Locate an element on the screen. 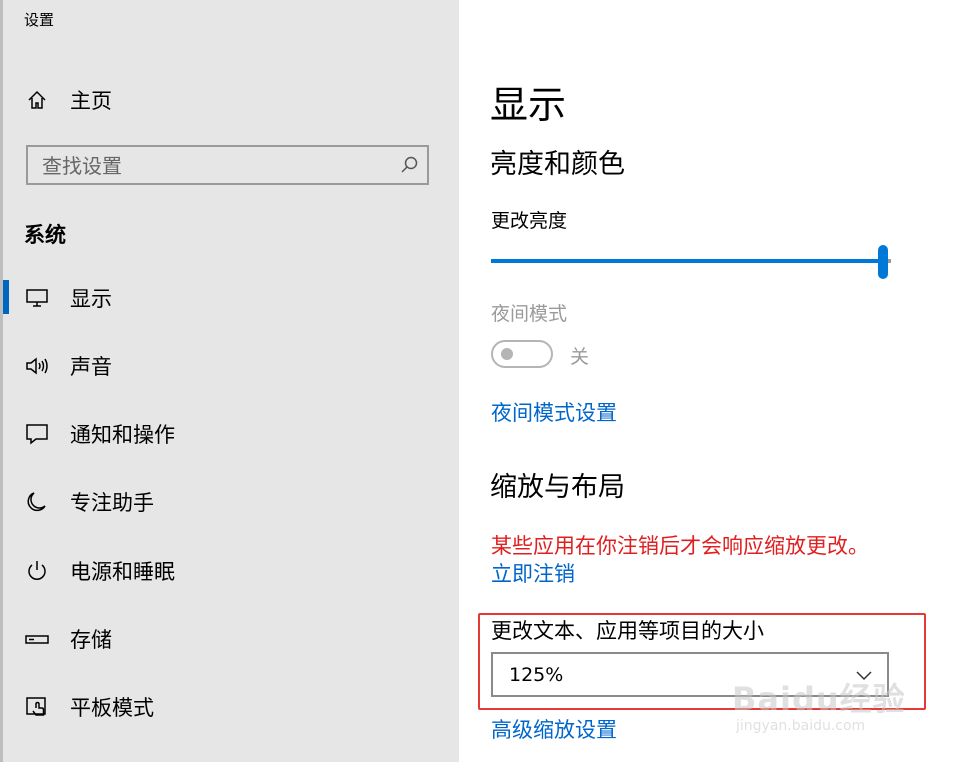 This screenshot has height=762, width=961. nav-home-label: 主页 is located at coordinates (91, 101).